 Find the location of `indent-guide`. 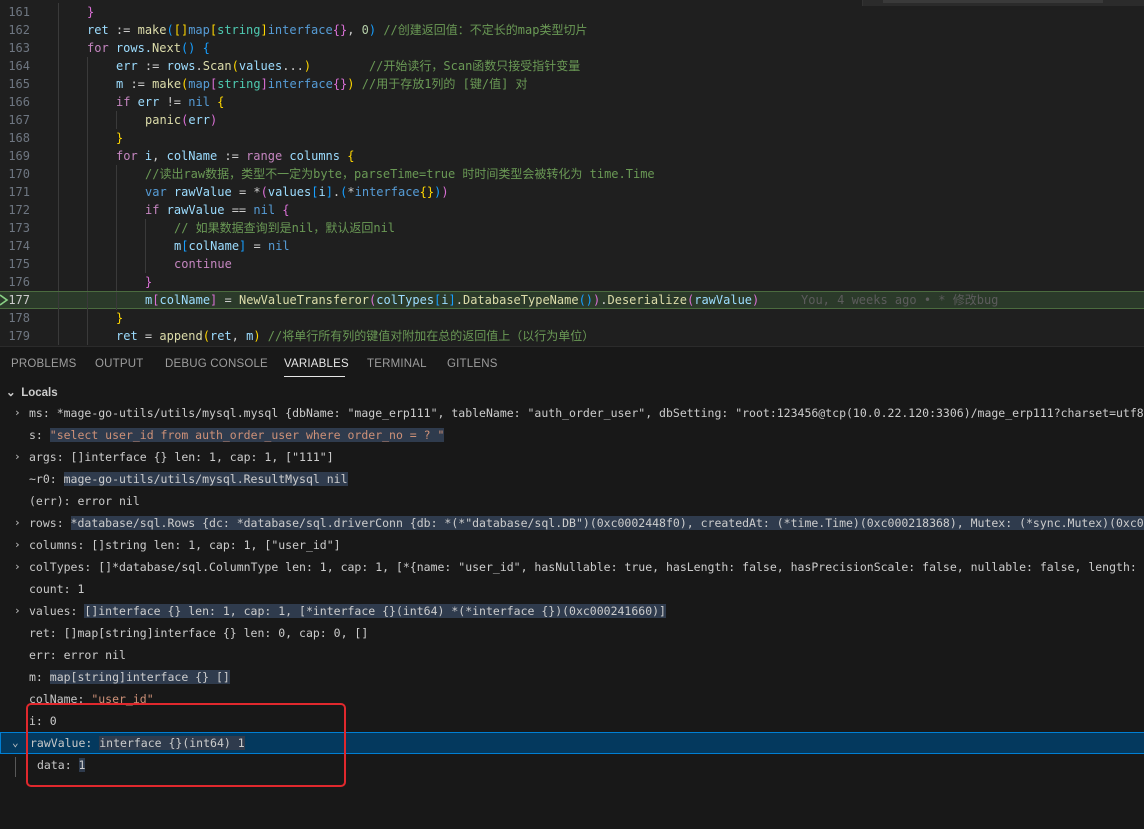

indent-guide is located at coordinates (58, 120).